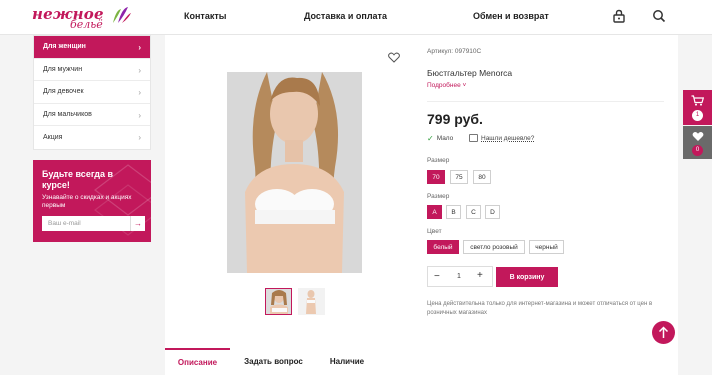  I want to click on promo-subtitle: Узнавайте о скидках и акциях первым, so click(87, 201).